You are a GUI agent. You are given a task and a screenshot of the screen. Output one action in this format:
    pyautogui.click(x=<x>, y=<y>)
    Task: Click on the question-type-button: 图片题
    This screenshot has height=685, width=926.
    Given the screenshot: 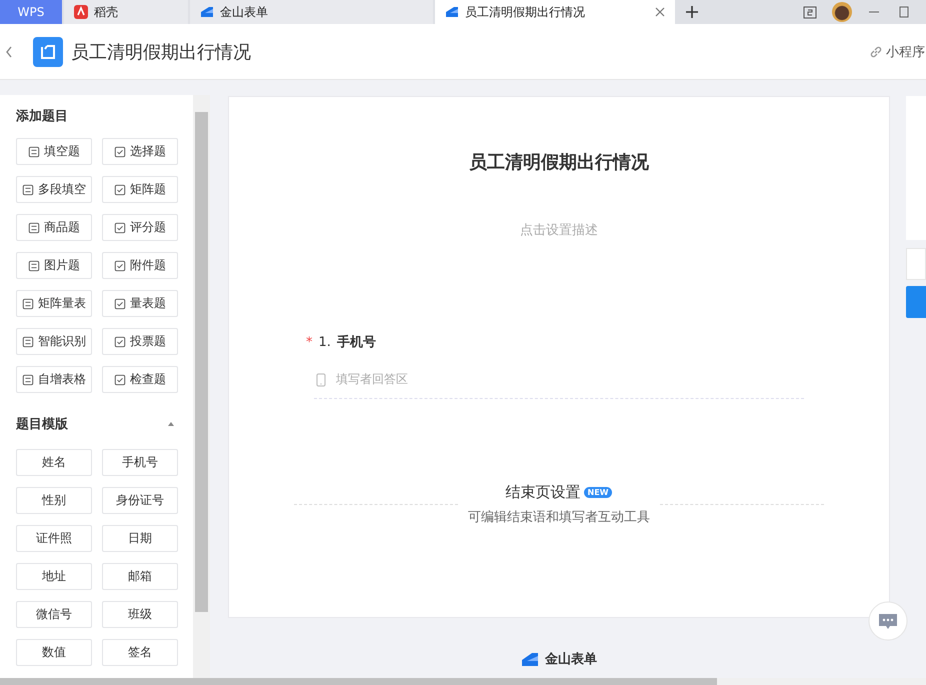 What is the action you would take?
    pyautogui.click(x=54, y=265)
    